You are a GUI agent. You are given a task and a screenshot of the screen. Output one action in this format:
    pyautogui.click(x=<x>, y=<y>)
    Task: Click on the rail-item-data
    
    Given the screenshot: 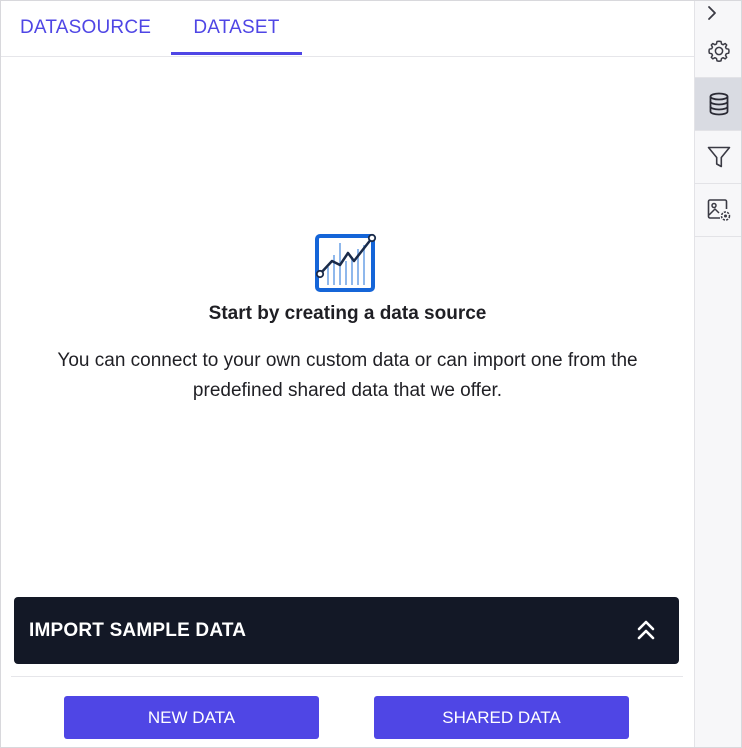 What is the action you would take?
    pyautogui.click(x=718, y=104)
    